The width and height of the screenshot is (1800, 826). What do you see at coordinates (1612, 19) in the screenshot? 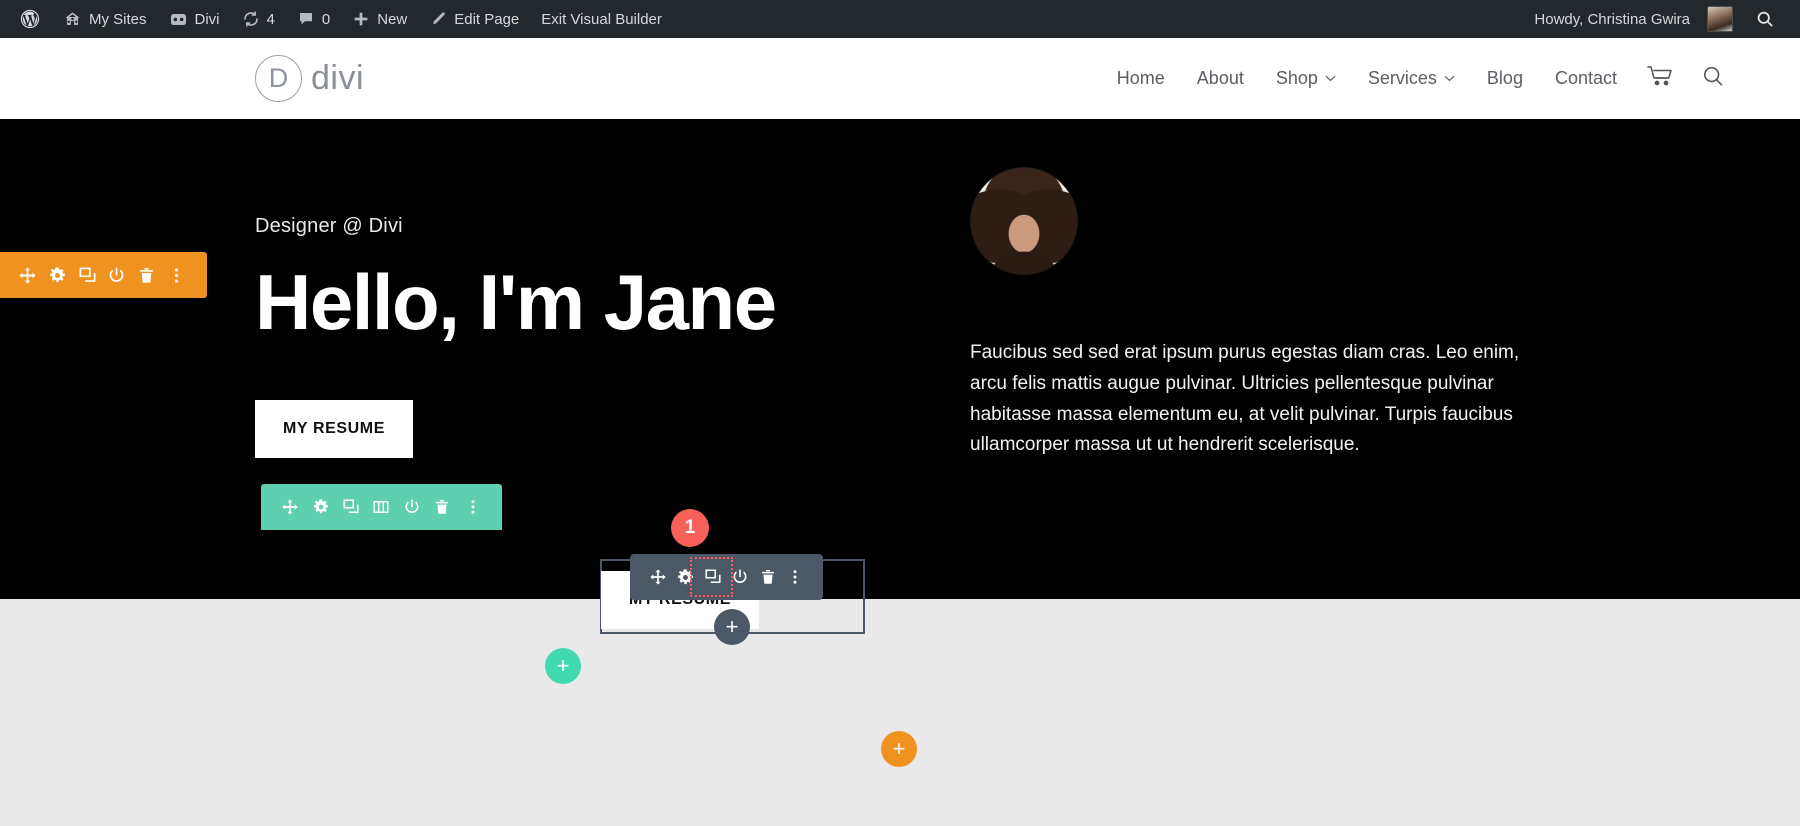
I see `howdy-greeting: Howdy, Christina Gwira` at bounding box center [1612, 19].